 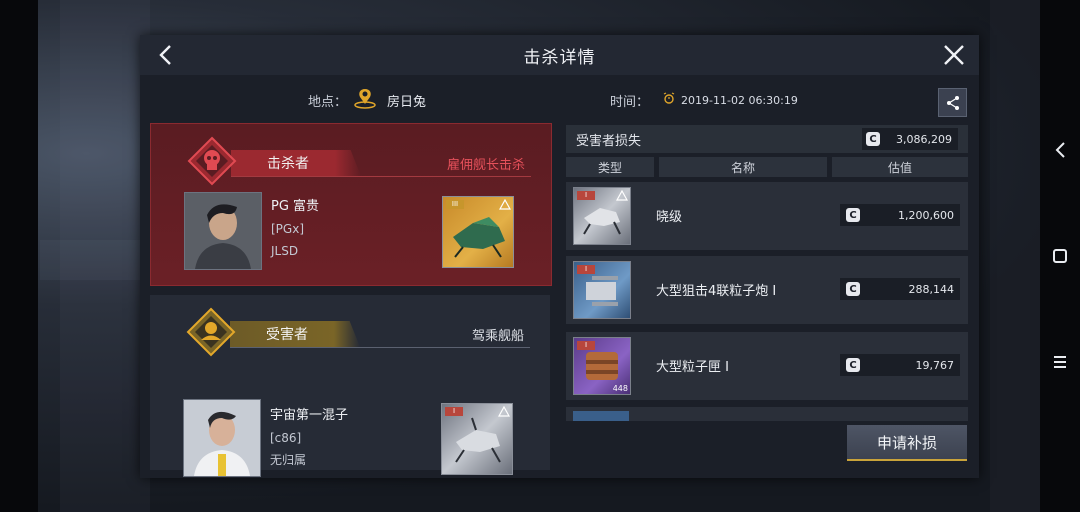 What do you see at coordinates (485, 165) in the screenshot?
I see `kill-type-tag: 雇佣舰长击杀` at bounding box center [485, 165].